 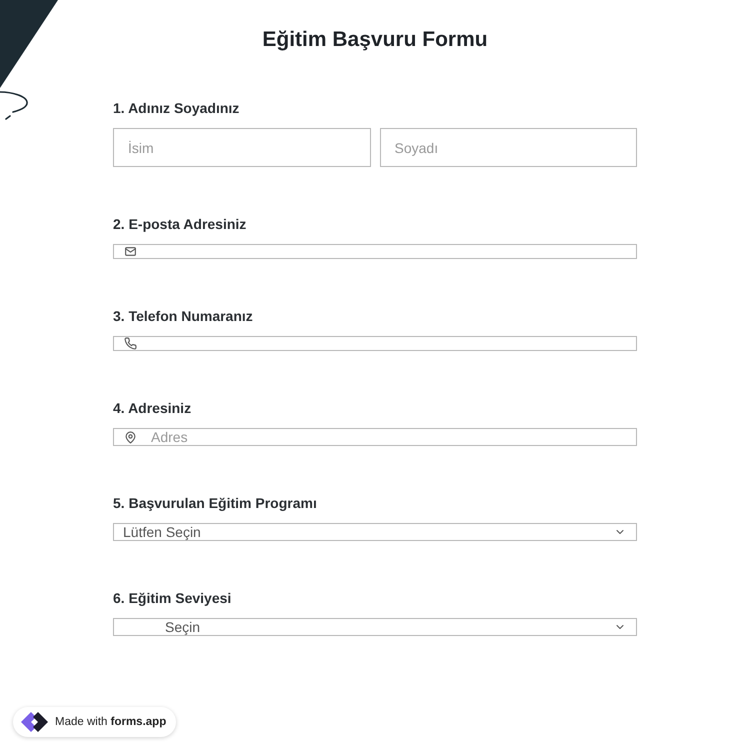 I want to click on email-field, so click(x=375, y=251).